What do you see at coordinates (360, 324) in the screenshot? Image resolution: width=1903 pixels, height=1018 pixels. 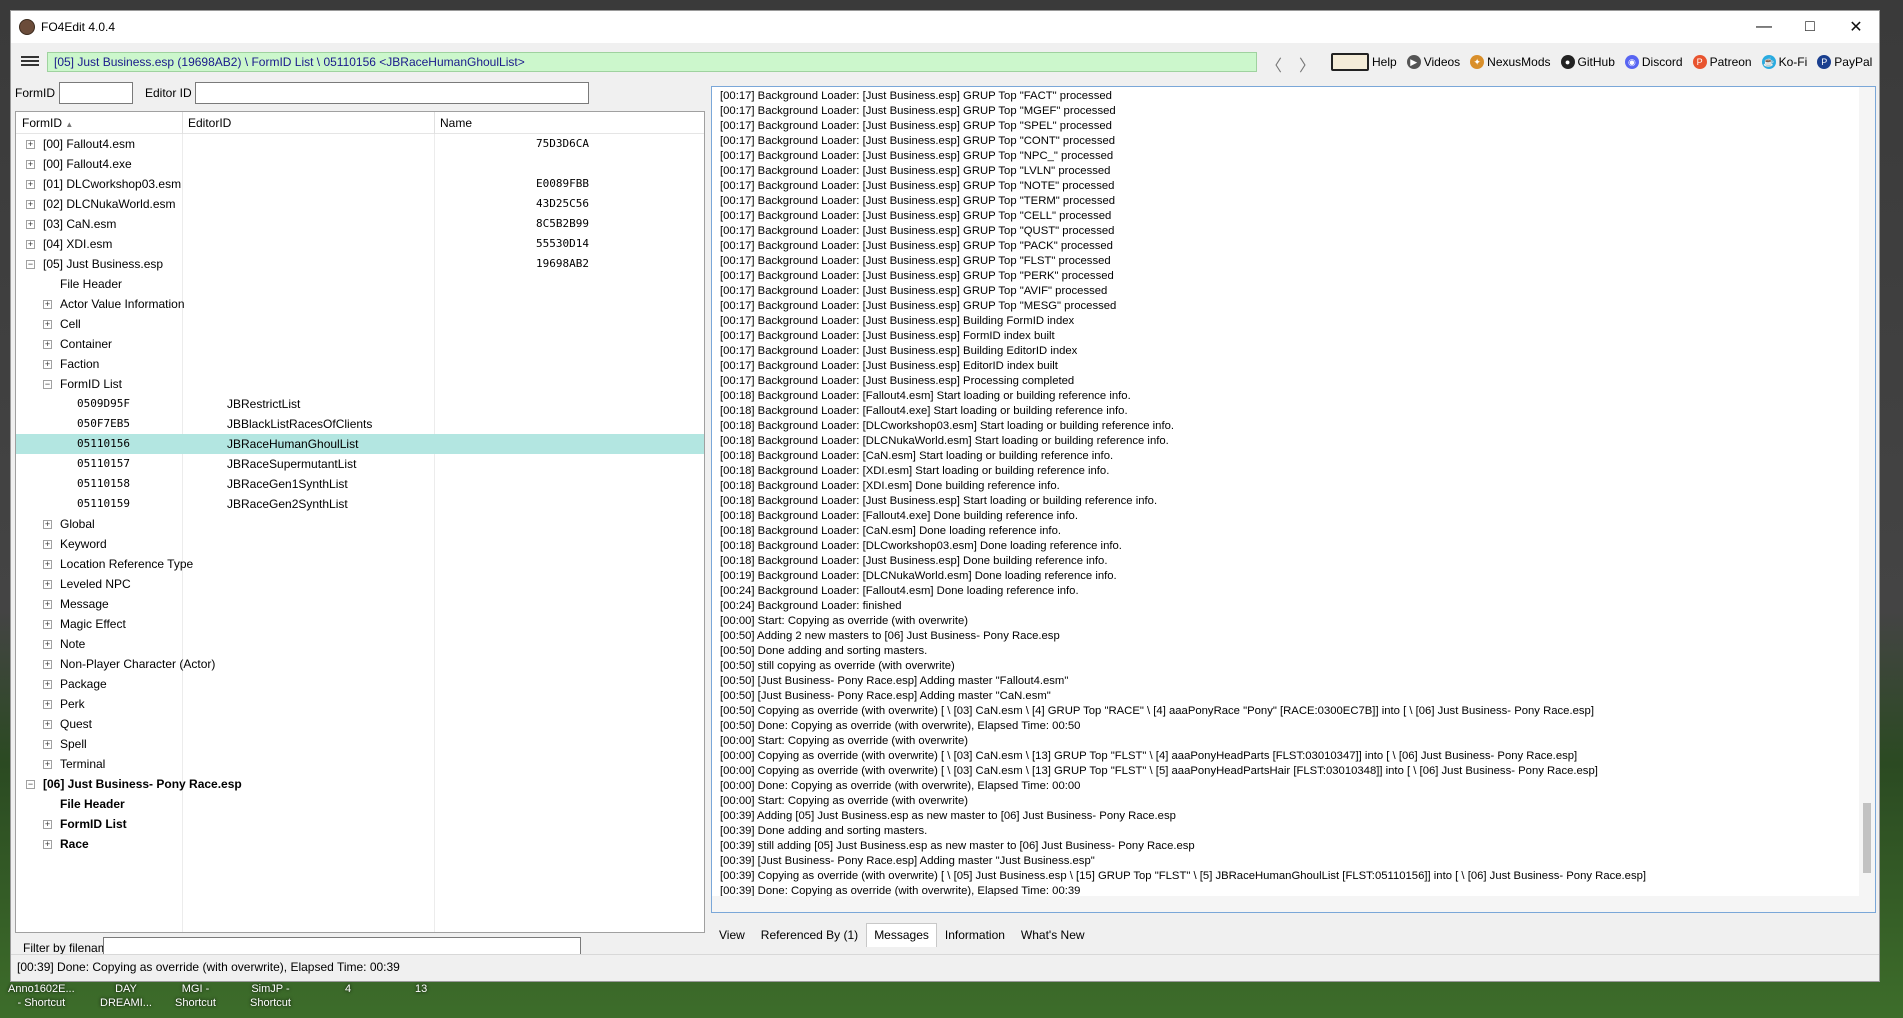 I see `tree-row: + Cell` at bounding box center [360, 324].